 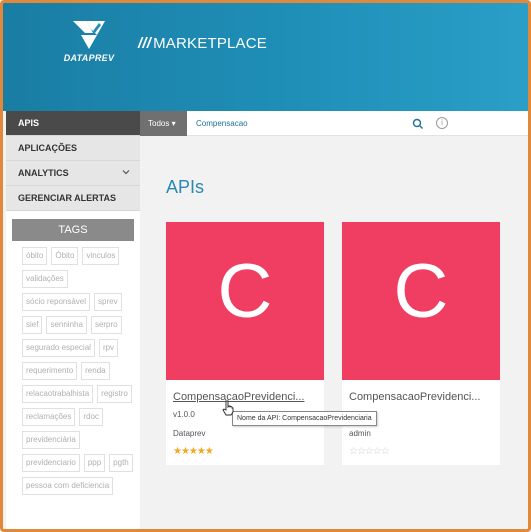 I want to click on page-title: APIs, so click(x=185, y=187).